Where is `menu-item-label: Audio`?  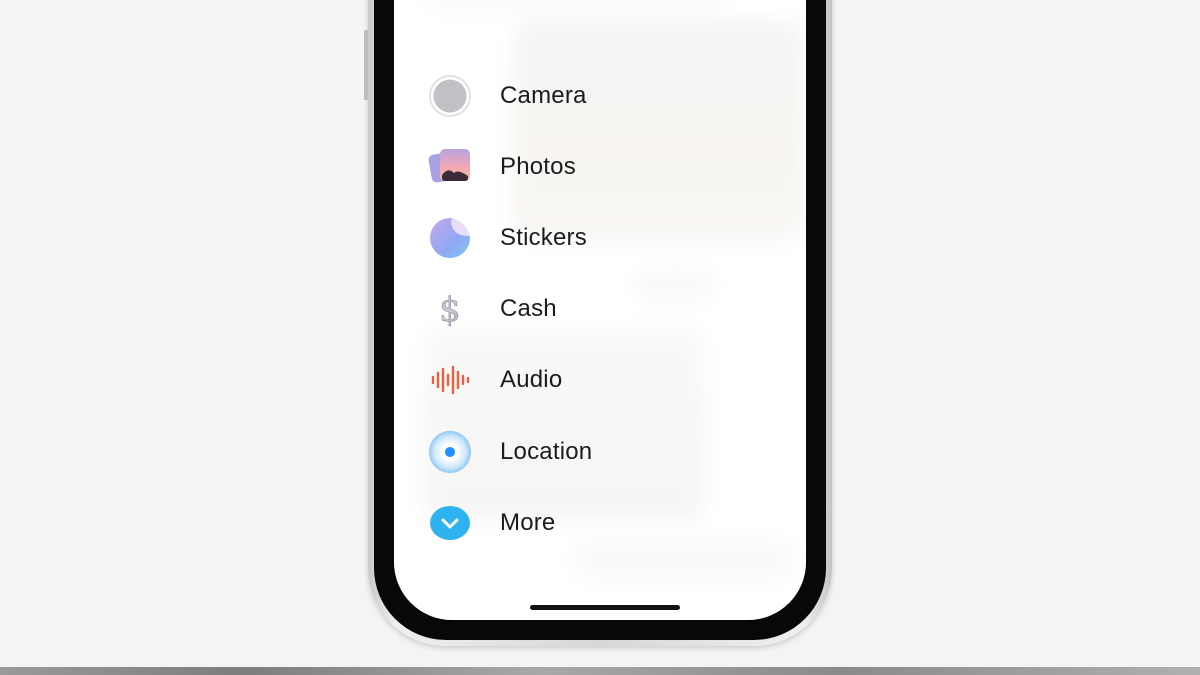
menu-item-label: Audio is located at coordinates (531, 380).